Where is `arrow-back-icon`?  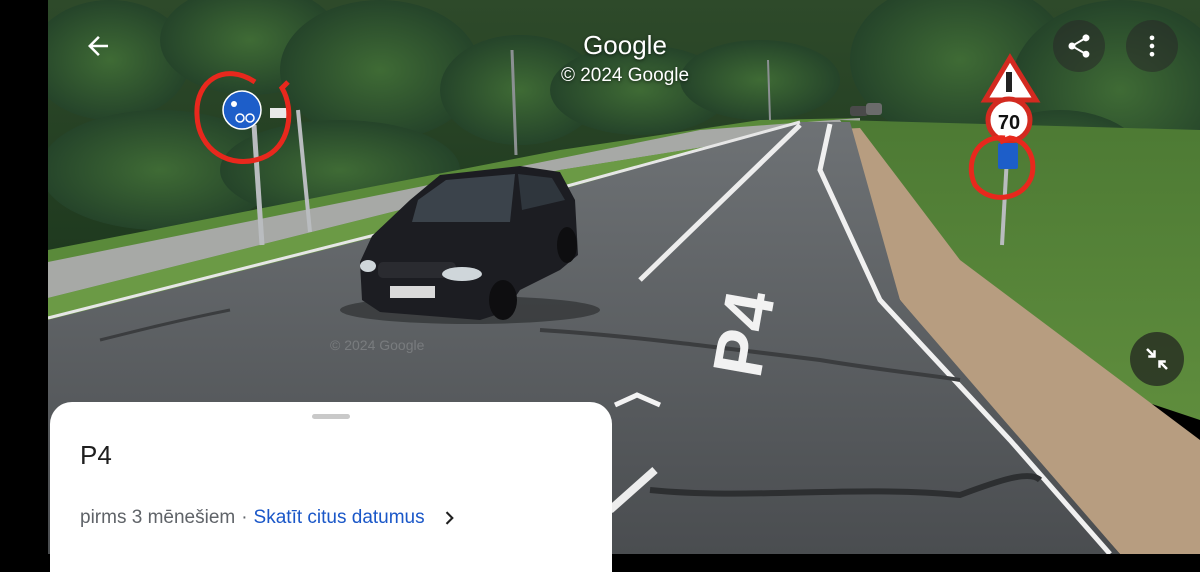
arrow-back-icon is located at coordinates (98, 46).